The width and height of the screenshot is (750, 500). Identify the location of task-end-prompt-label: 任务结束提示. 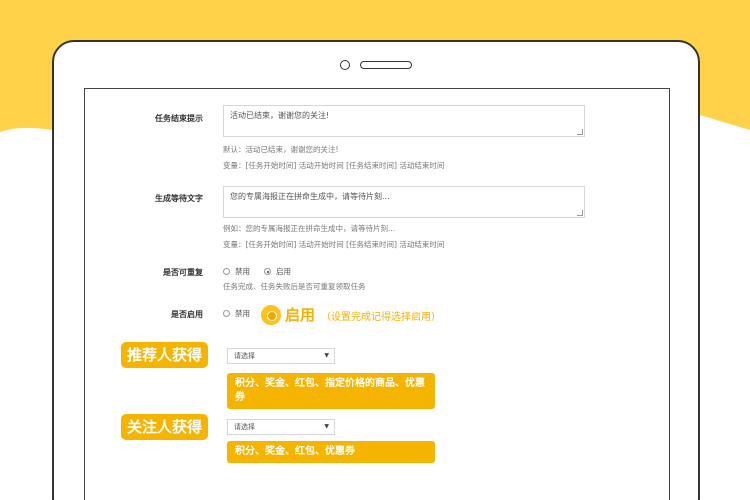
(179, 118).